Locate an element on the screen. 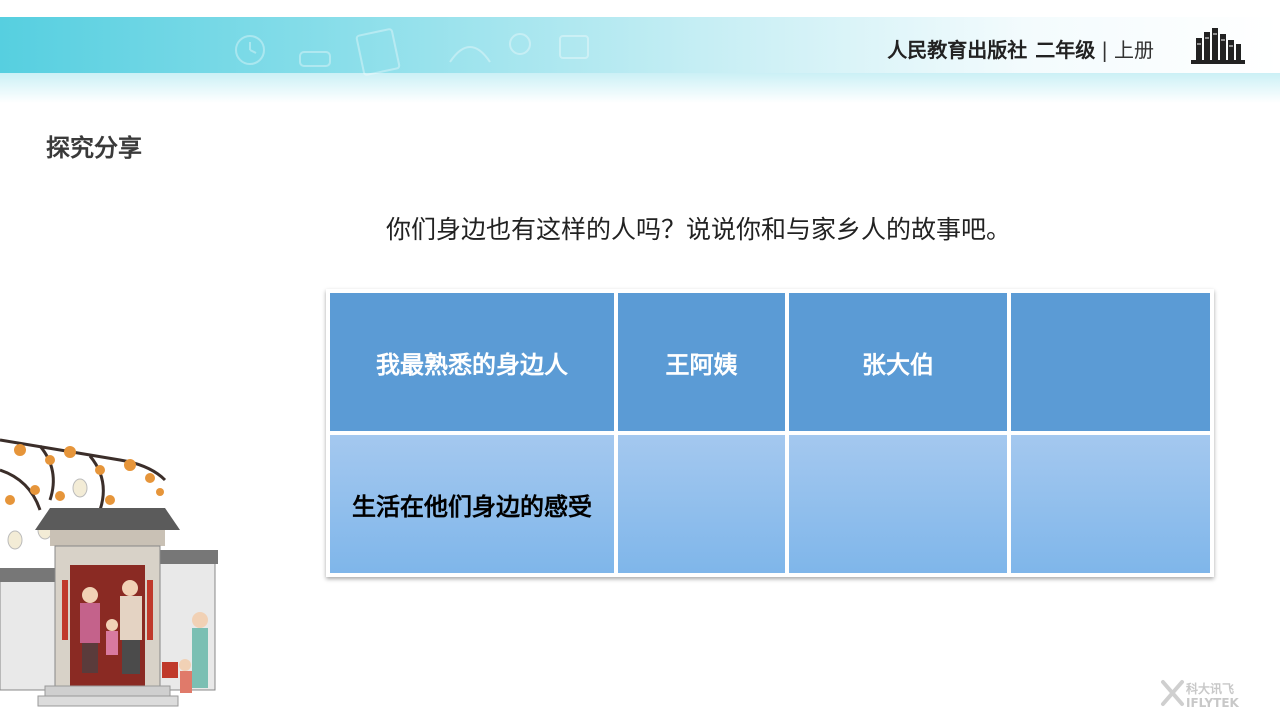 The image size is (1280, 720). table-row: 生活在他们身边的感受 is located at coordinates (770, 504).